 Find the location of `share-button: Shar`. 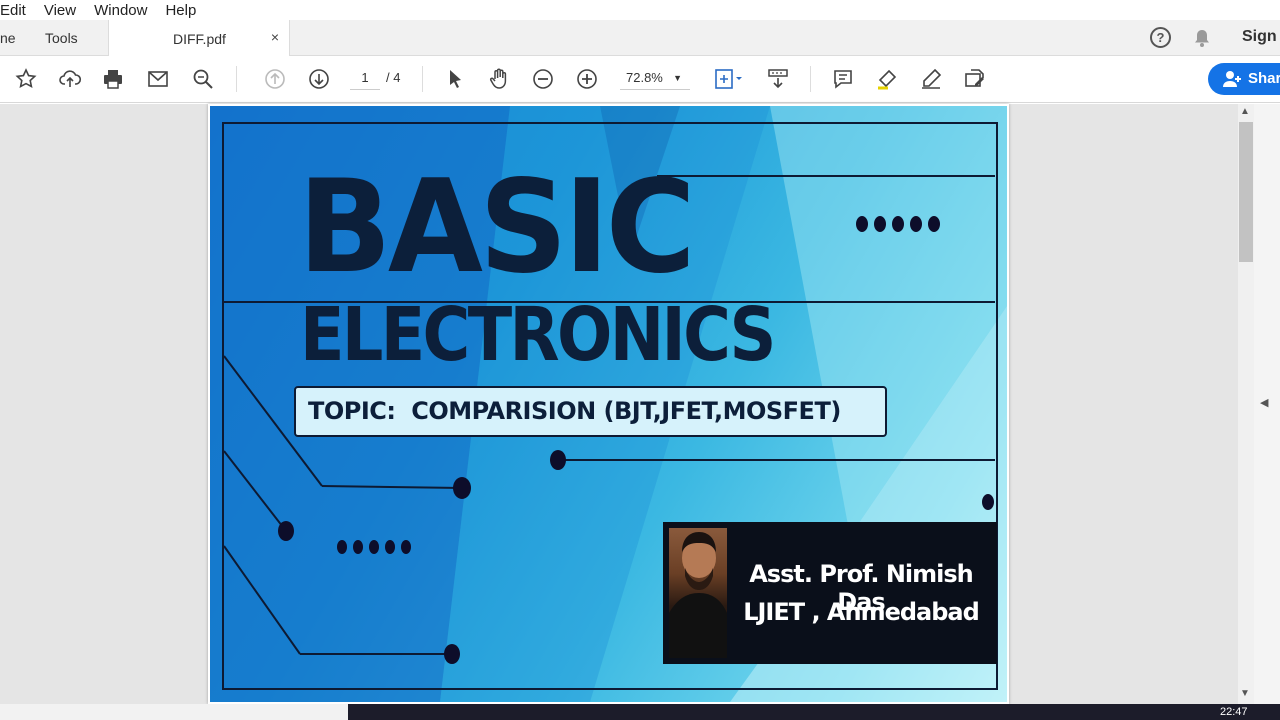

share-button: Shar is located at coordinates (1244, 79).